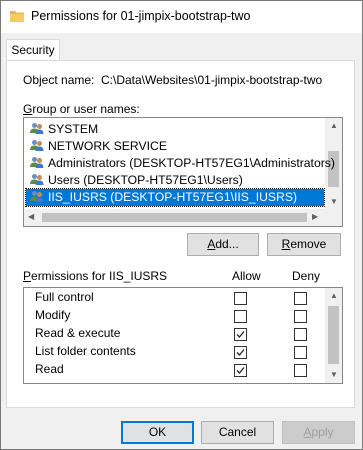  What do you see at coordinates (174, 298) in the screenshot?
I see `permission-row: Full control` at bounding box center [174, 298].